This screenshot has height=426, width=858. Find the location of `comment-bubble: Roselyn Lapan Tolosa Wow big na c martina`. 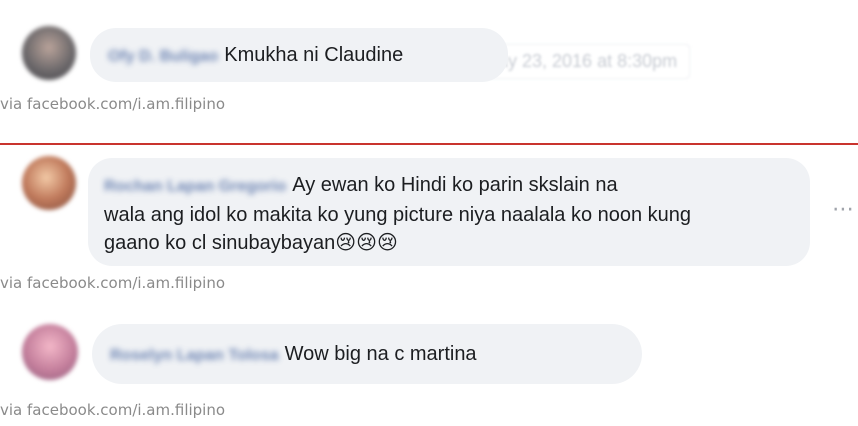

comment-bubble: Roselyn Lapan Tolosa Wow big na c martina is located at coordinates (367, 354).